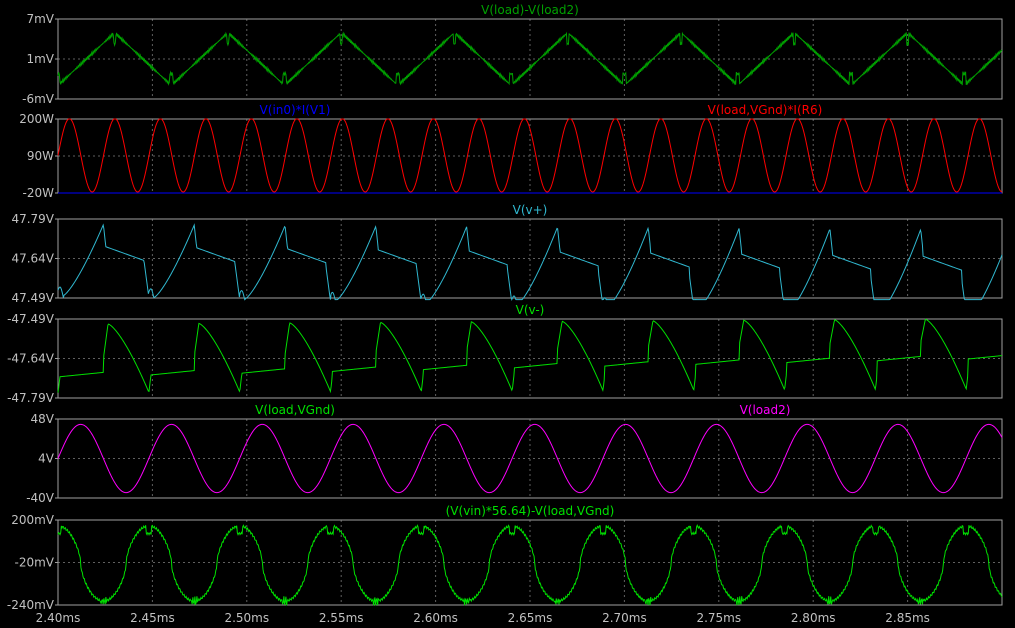  I want to click on y-tick-label: 48V, so click(43, 419).